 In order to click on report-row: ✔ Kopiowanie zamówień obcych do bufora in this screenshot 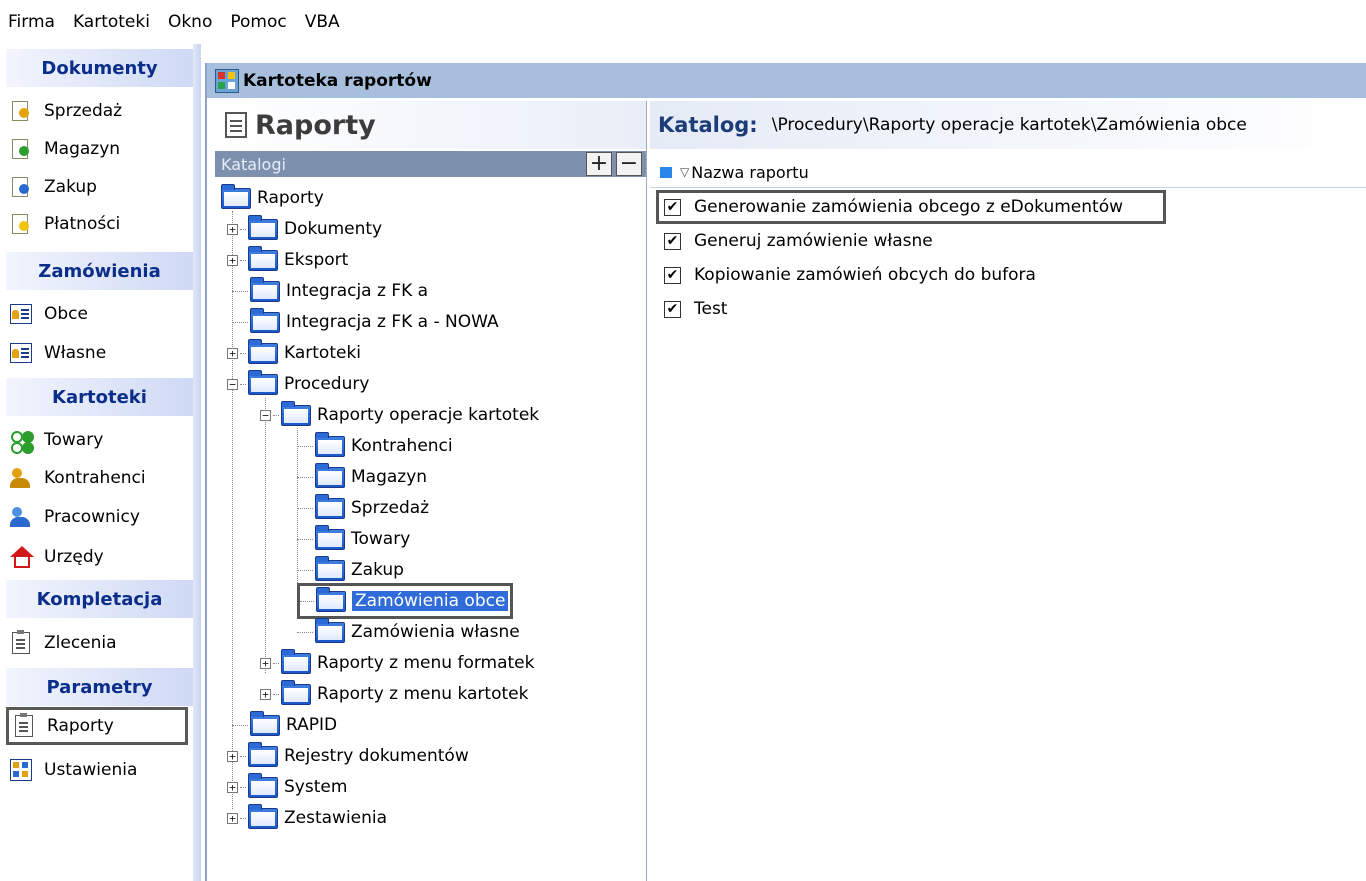, I will do `click(1008, 275)`.